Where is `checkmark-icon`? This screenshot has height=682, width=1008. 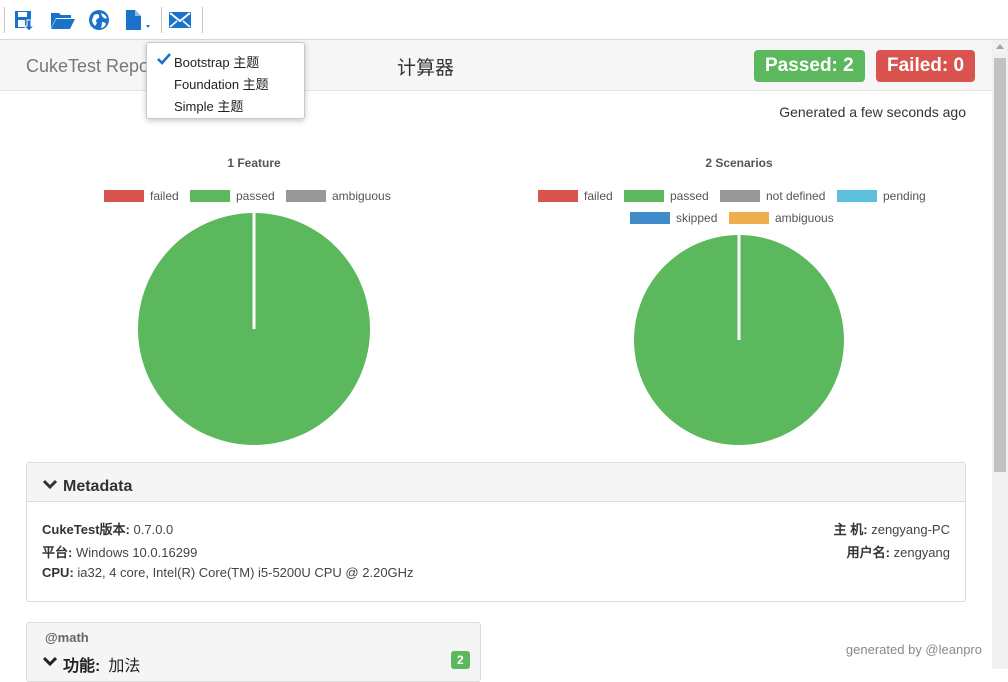 checkmark-icon is located at coordinates (164, 60).